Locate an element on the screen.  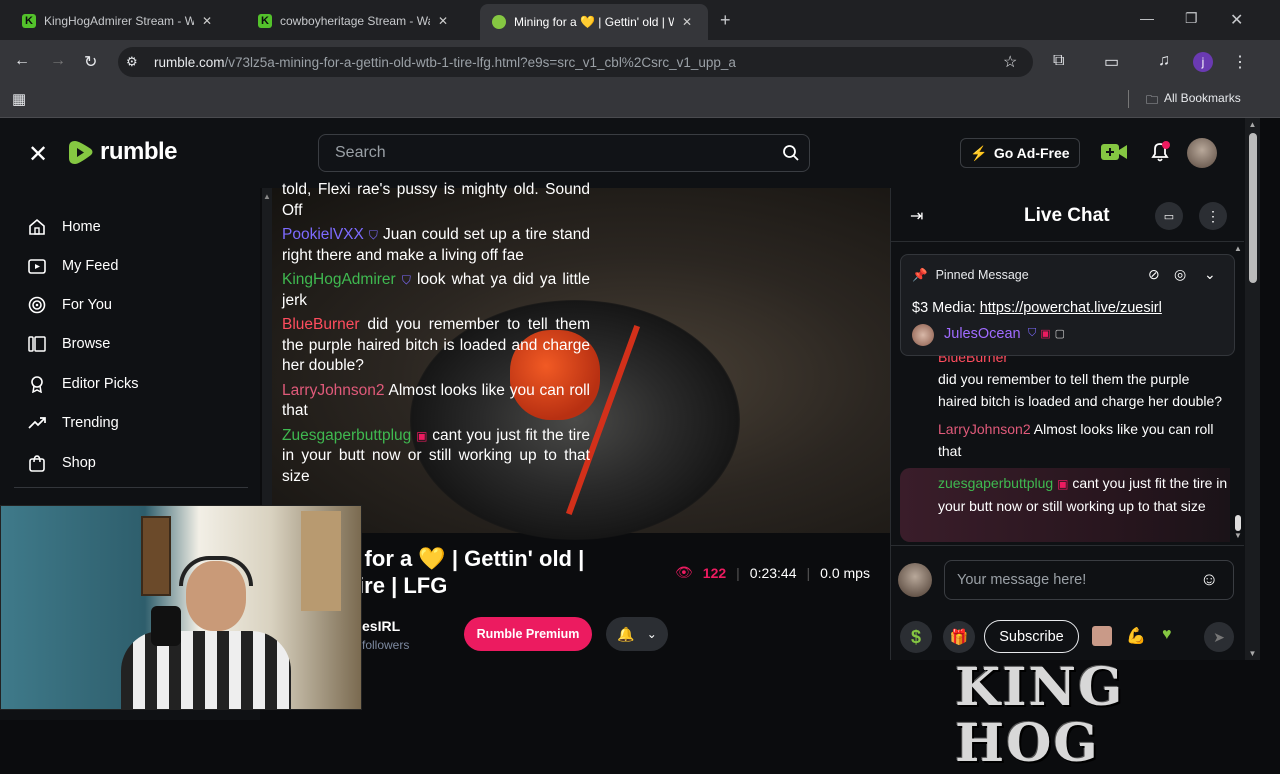
shop-icon is located at coordinates (37, 463).